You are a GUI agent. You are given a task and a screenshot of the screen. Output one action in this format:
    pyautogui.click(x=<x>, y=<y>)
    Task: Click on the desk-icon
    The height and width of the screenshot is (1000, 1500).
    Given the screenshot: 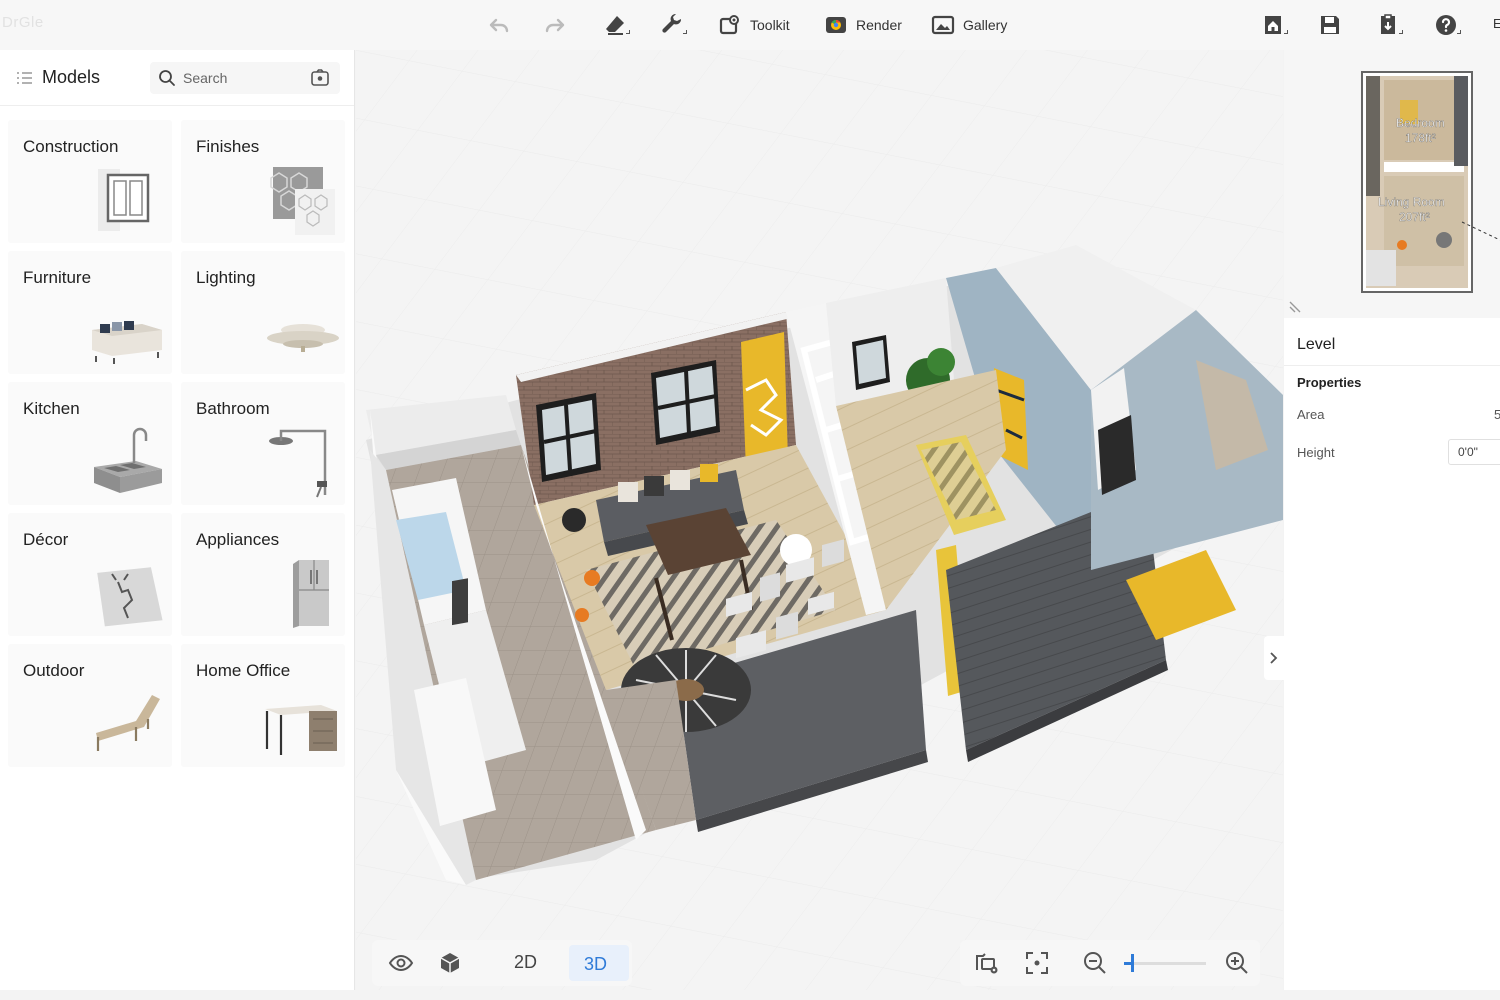 What is the action you would take?
    pyautogui.click(x=301, y=730)
    